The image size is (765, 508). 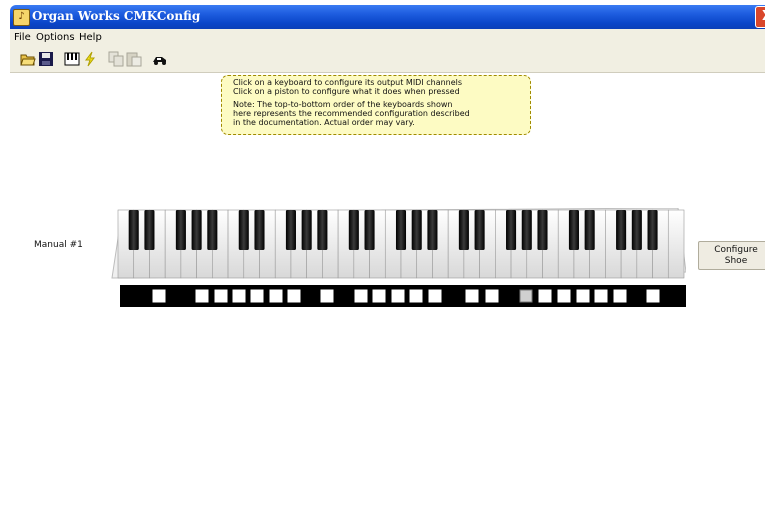 What do you see at coordinates (72, 59) in the screenshot?
I see `keyboard-icon` at bounding box center [72, 59].